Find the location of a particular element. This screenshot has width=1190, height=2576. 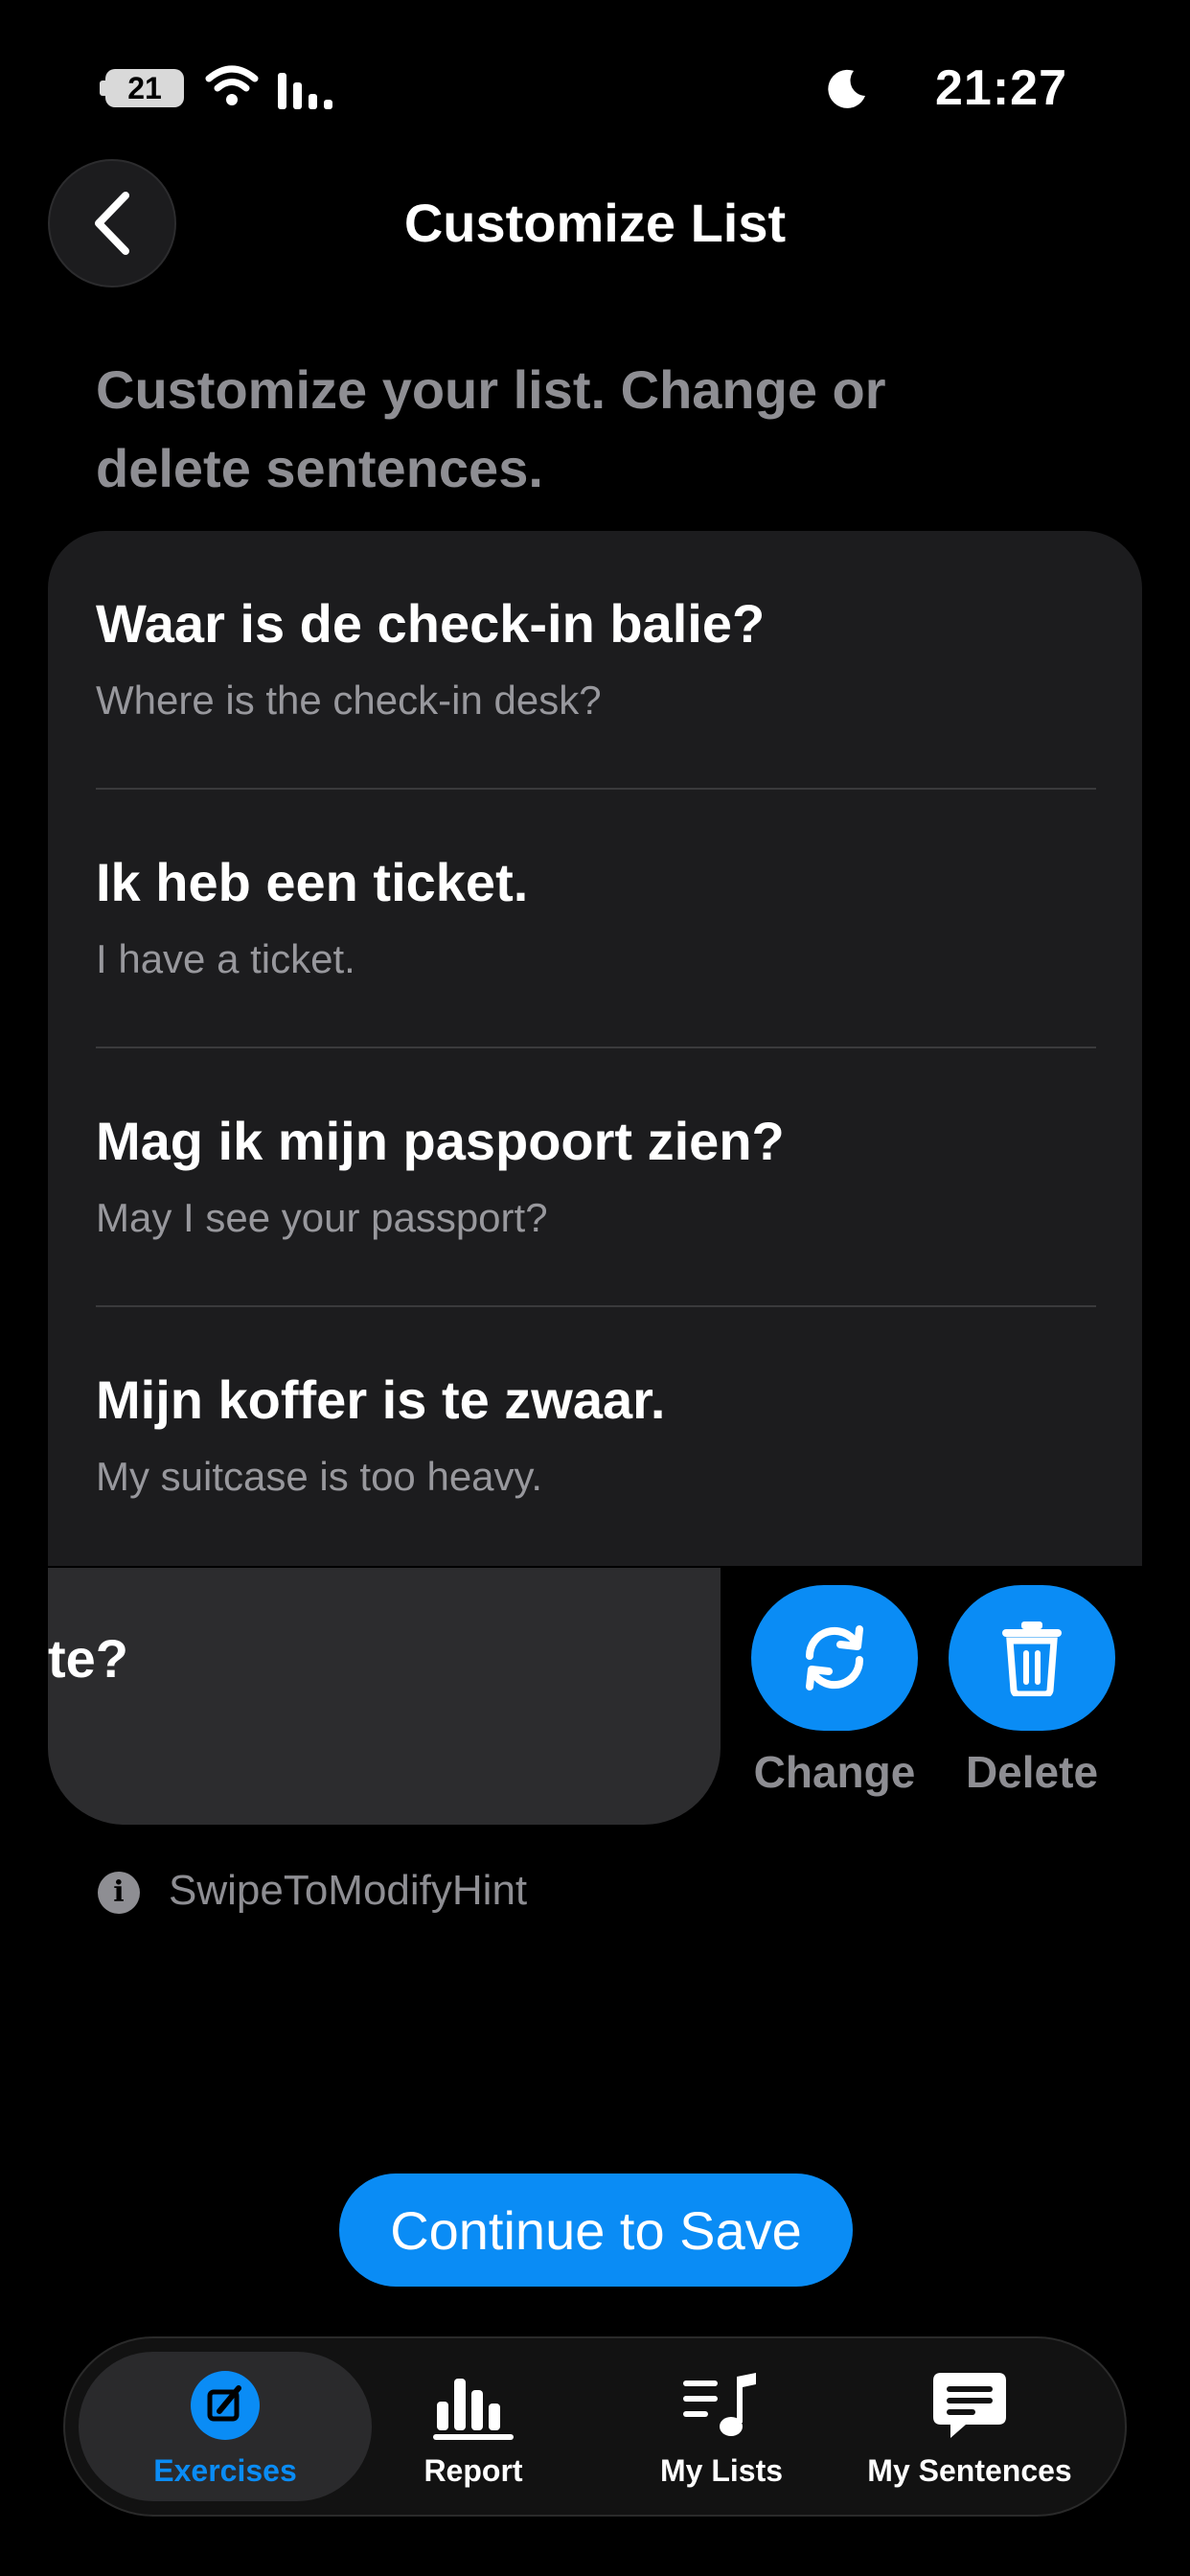

sentence-dutch: Ik heb een ticket. is located at coordinates (312, 882).